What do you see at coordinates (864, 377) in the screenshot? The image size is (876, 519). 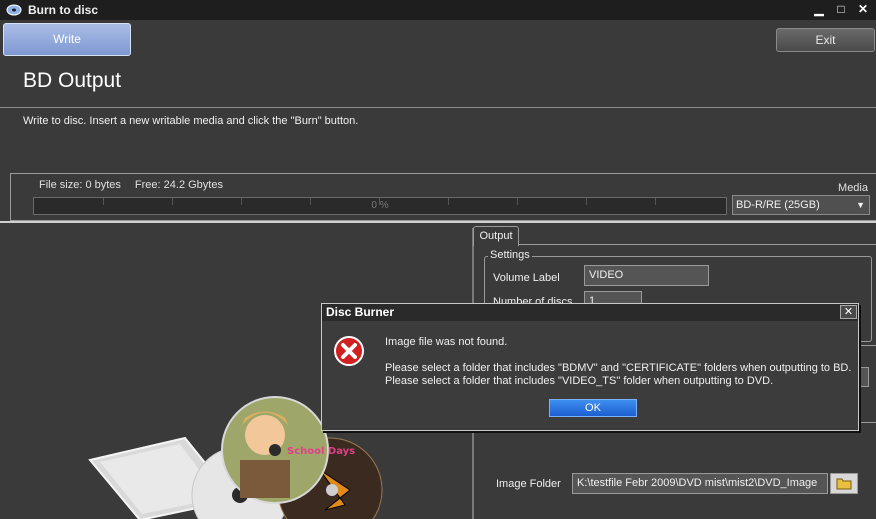 I see `side-button` at bounding box center [864, 377].